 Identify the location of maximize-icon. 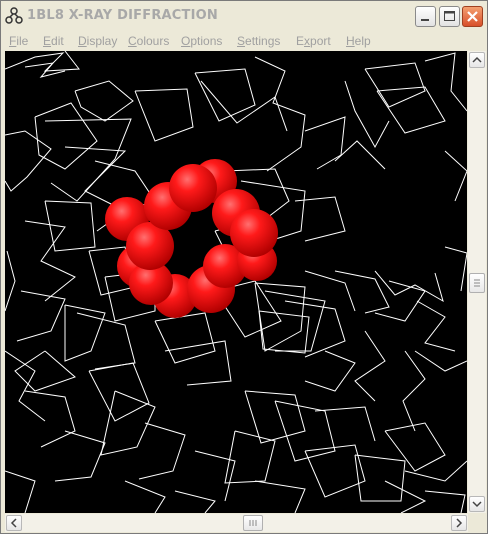
(449, 16).